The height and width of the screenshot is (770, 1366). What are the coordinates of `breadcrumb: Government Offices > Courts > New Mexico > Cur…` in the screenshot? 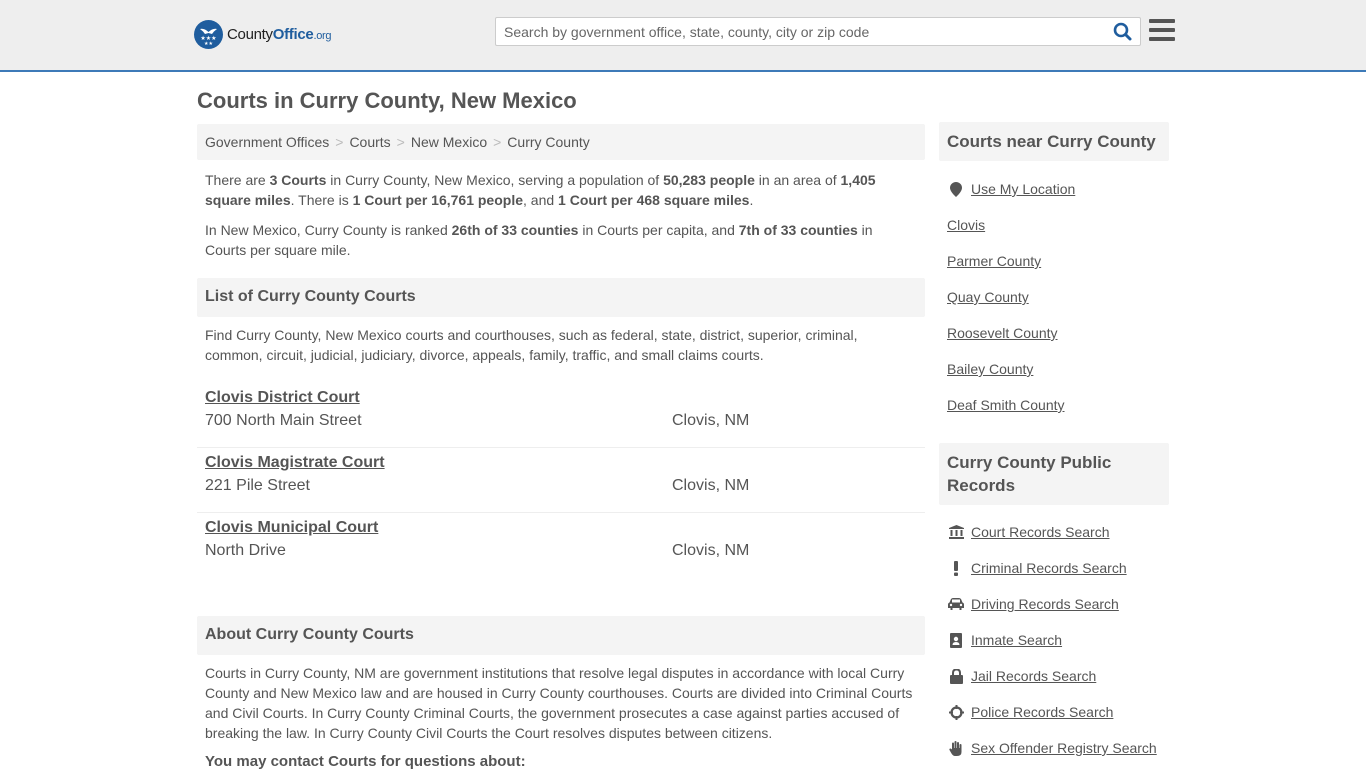 It's located at (561, 142).